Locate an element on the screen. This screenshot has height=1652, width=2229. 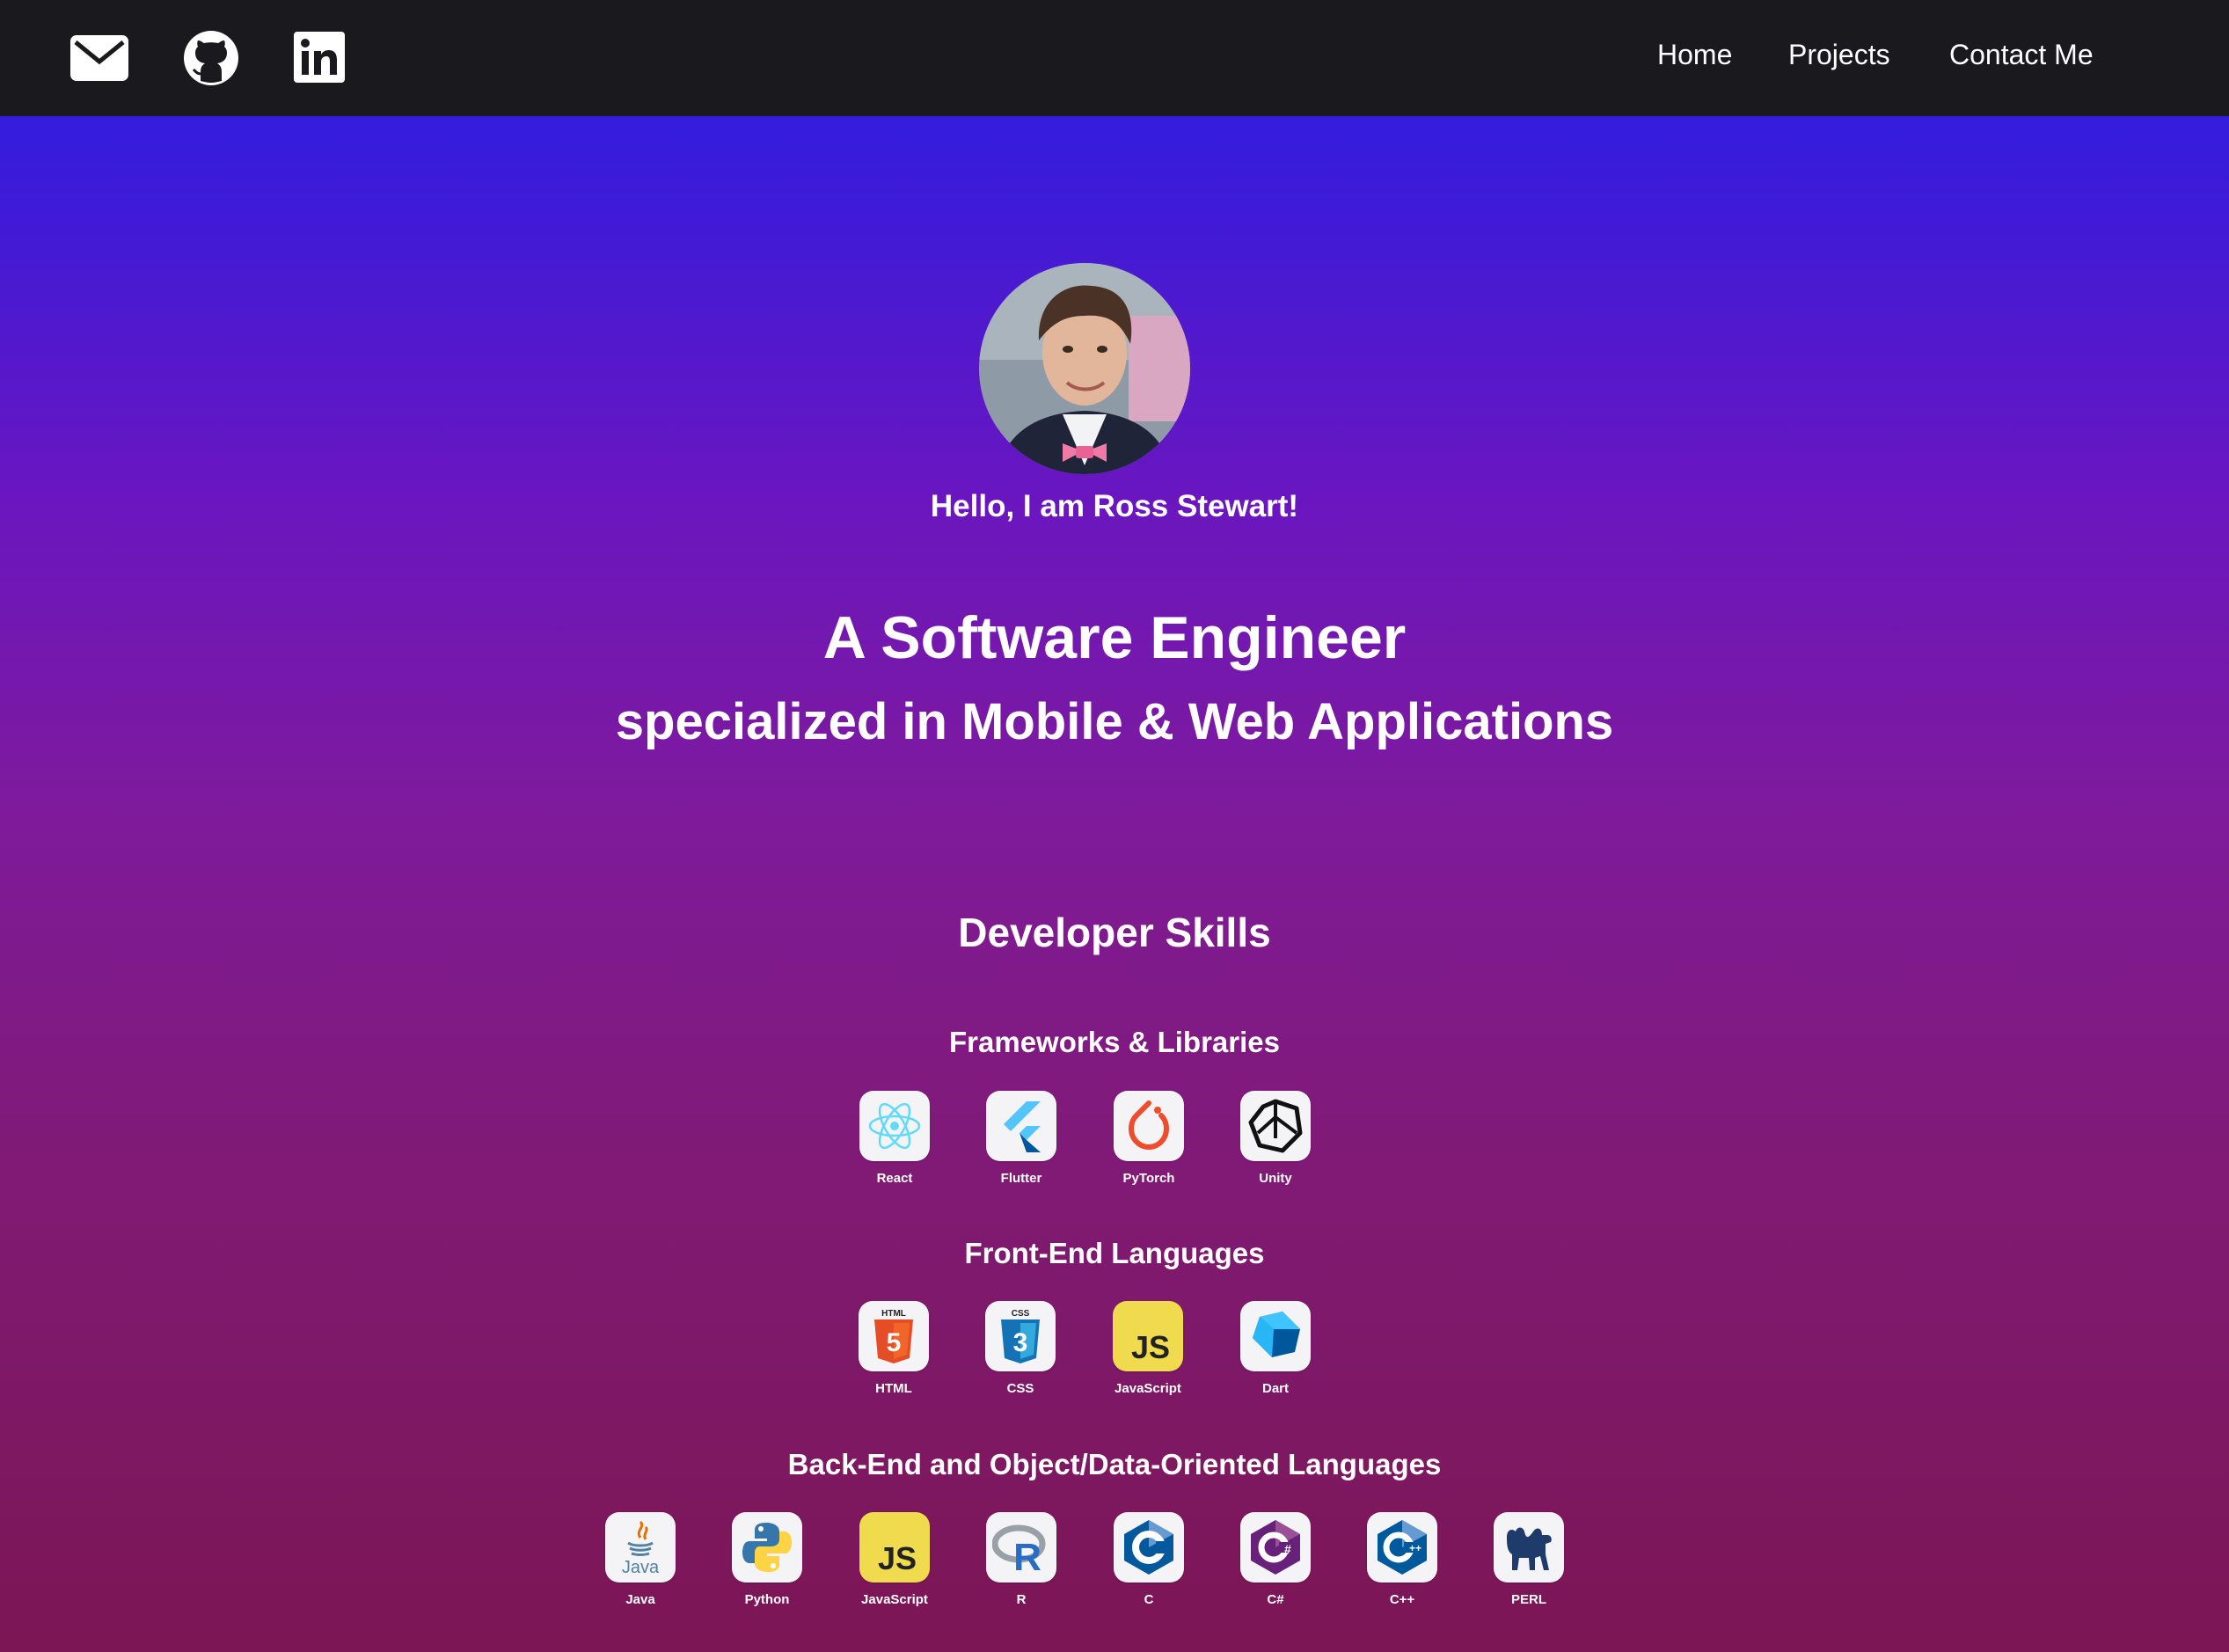
skill-perl: PERL is located at coordinates (1528, 1560).